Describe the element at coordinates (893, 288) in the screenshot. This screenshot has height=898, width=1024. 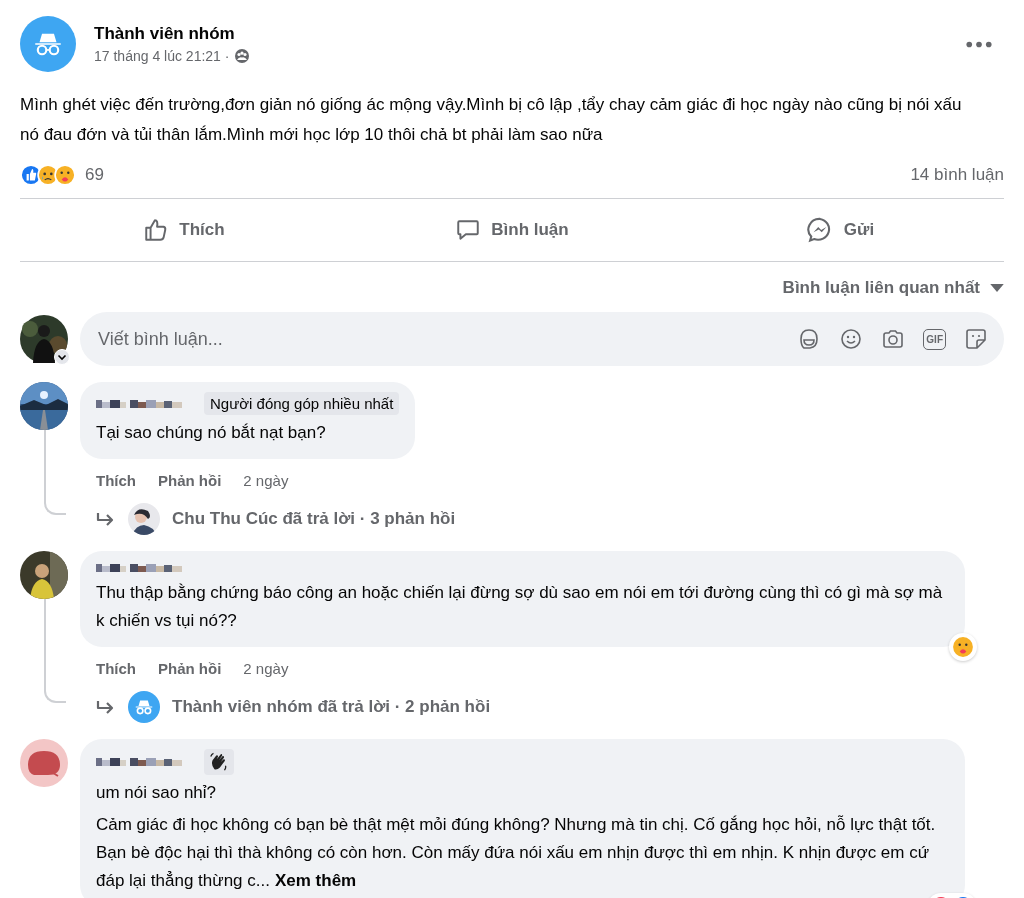
I see `sort-dropdown: Bình luận liên quan nhất` at that location.